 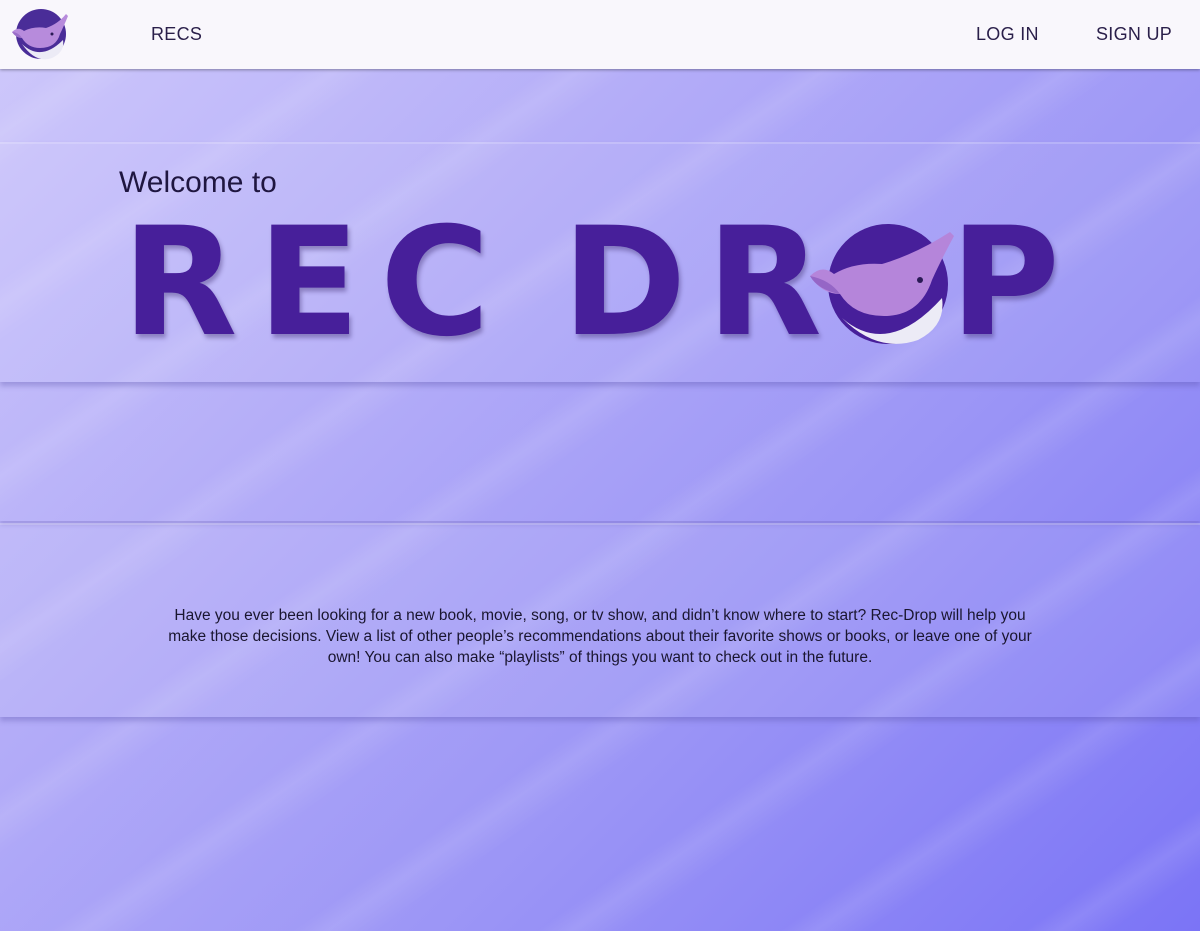 I want to click on nav-recs-link: RECS, so click(x=176, y=34).